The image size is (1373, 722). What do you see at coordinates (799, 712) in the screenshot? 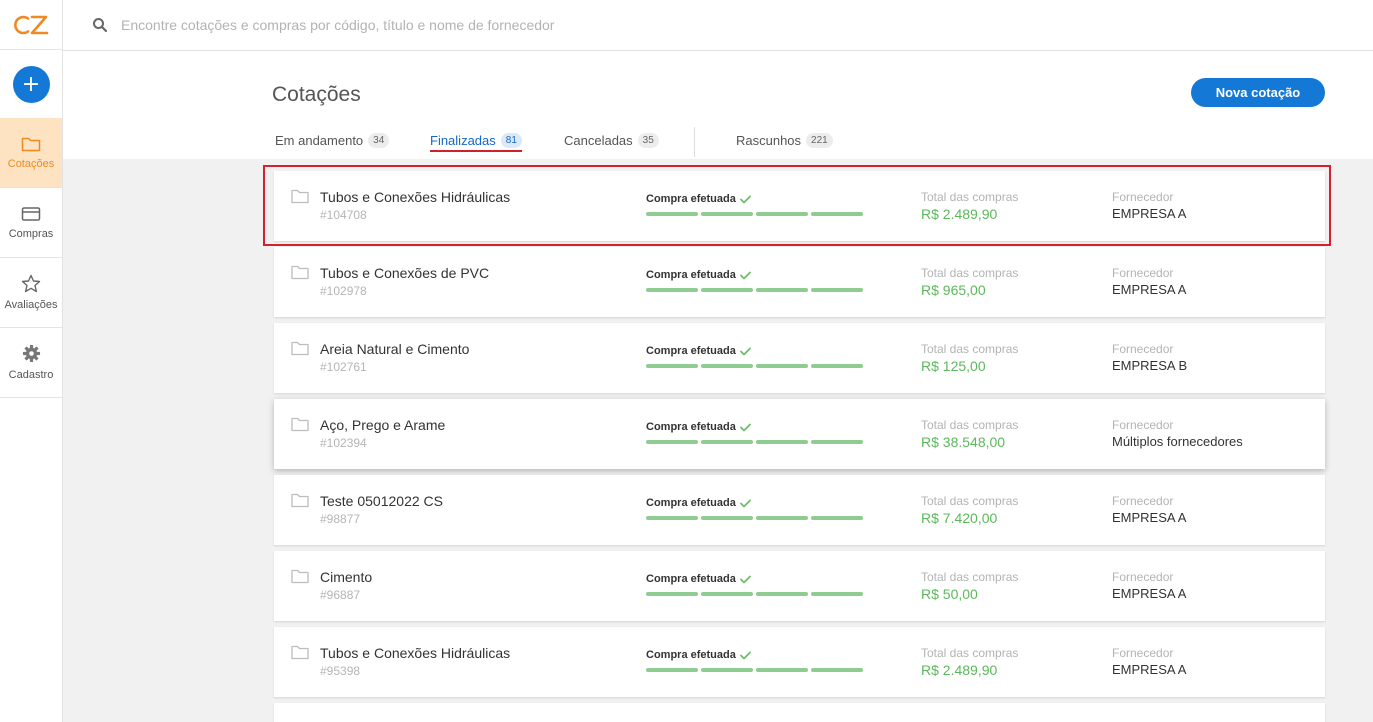
I see `quote-card-partial` at bounding box center [799, 712].